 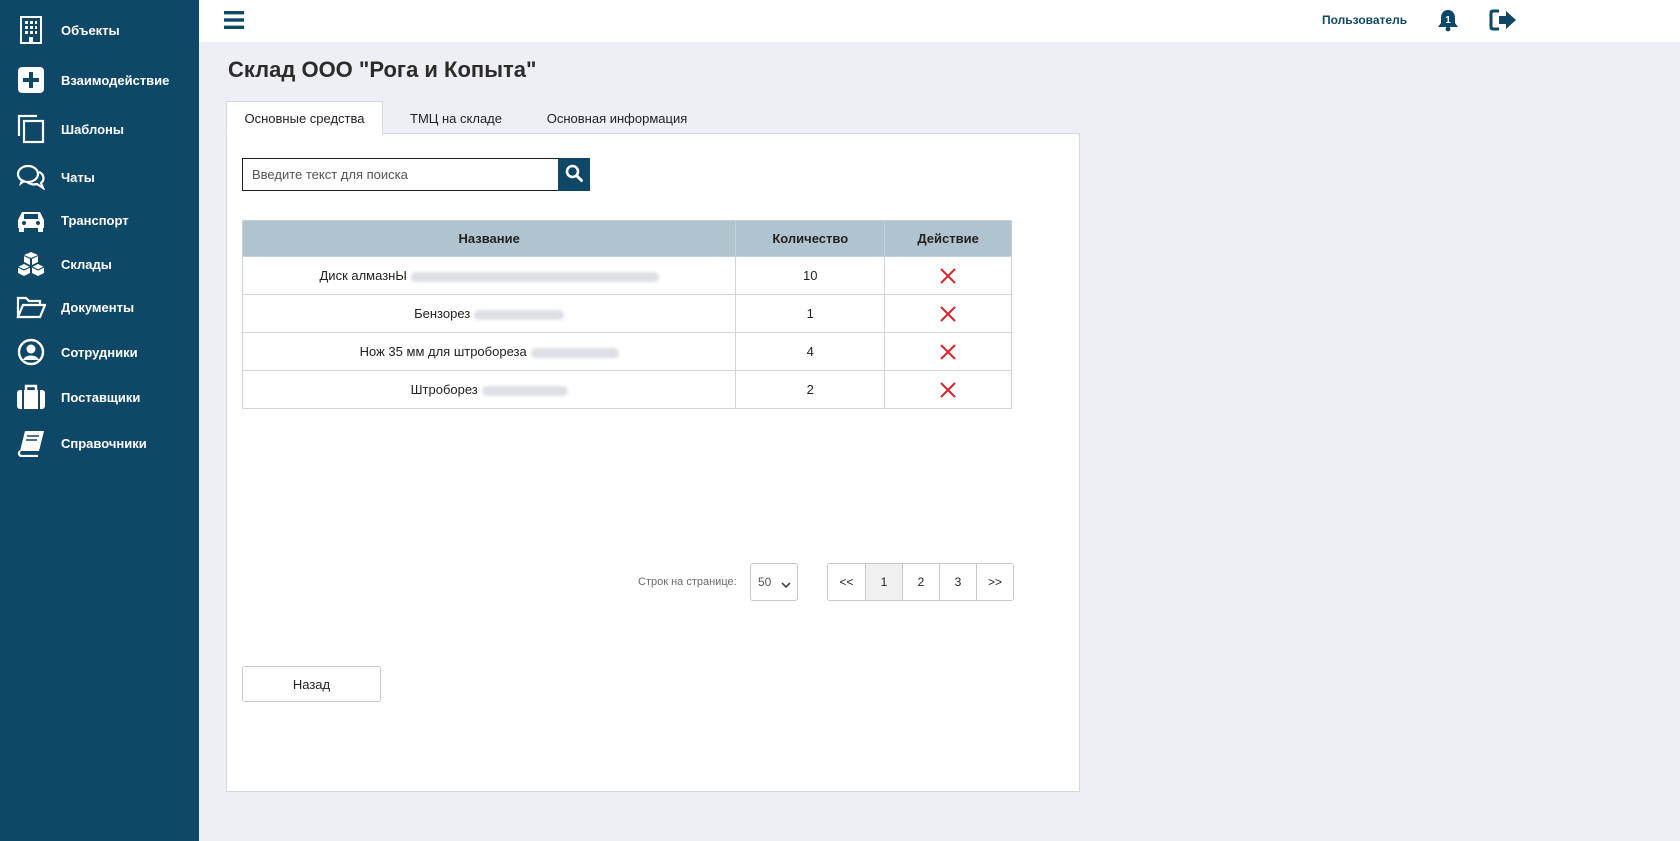 What do you see at coordinates (92, 129) in the screenshot?
I see `sidebar-item-label: Шаблоны` at bounding box center [92, 129].